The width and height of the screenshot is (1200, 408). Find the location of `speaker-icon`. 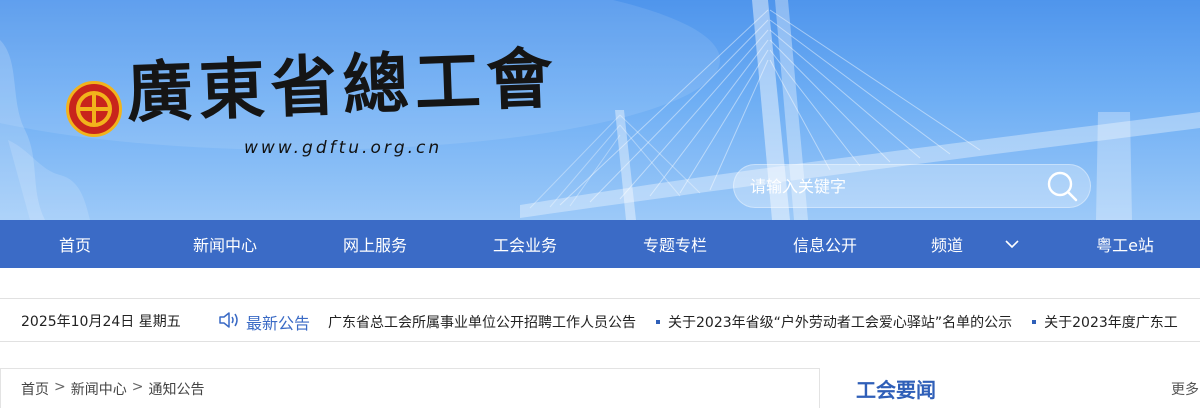

speaker-icon is located at coordinates (229, 322).